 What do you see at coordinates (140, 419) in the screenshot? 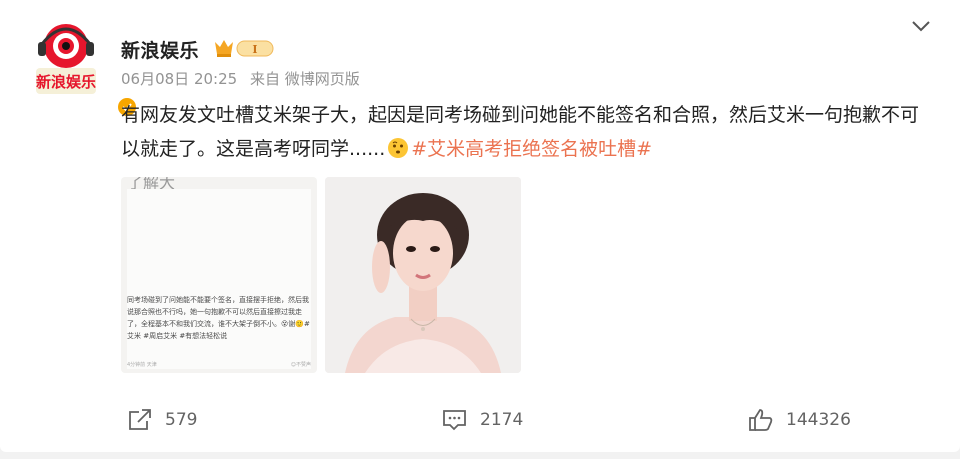
I see `repost-icon` at bounding box center [140, 419].